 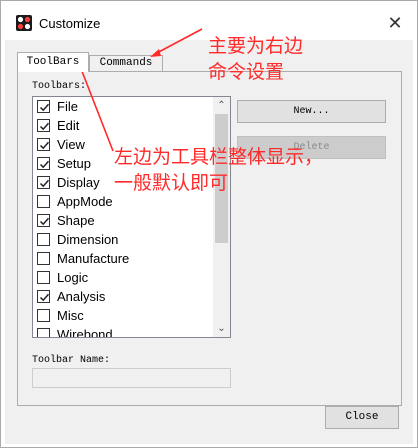 What do you see at coordinates (53, 62) in the screenshot?
I see `tab-toolbars: ToolBars` at bounding box center [53, 62].